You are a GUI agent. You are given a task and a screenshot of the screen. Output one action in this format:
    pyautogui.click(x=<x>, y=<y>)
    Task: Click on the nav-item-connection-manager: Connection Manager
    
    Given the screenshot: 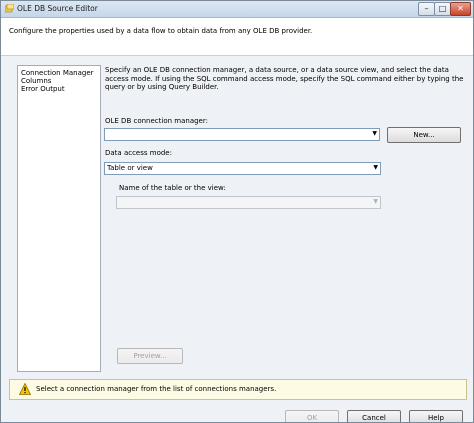 What is the action you would take?
    pyautogui.click(x=57, y=73)
    